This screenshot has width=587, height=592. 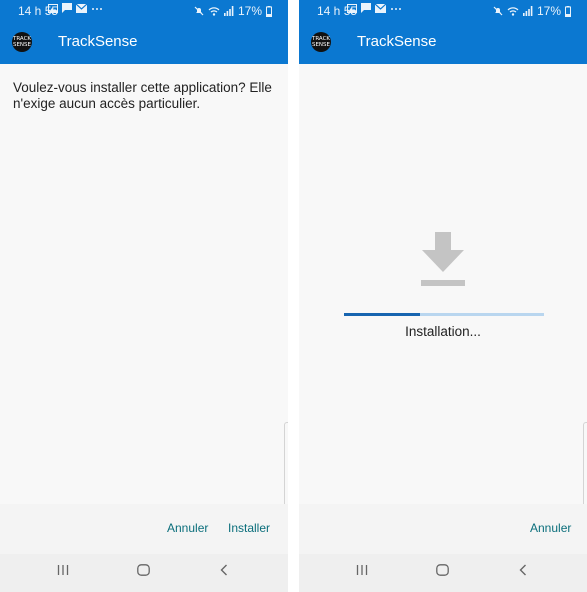 I want to click on install-button: Installer, so click(x=249, y=528).